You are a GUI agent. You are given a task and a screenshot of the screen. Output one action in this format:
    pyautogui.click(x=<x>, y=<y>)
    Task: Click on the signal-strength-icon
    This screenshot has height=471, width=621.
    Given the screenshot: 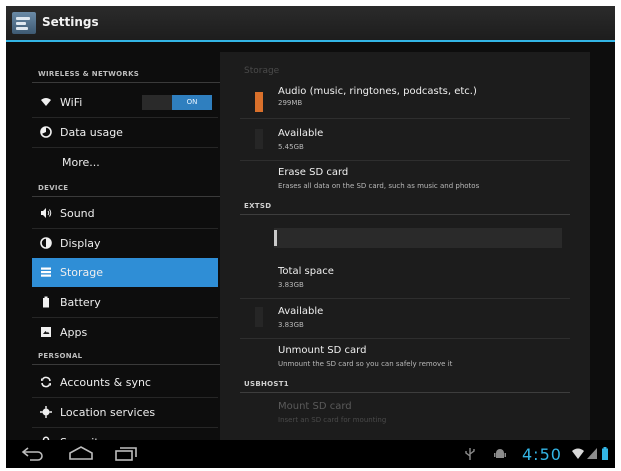 What is the action you would take?
    pyautogui.click(x=592, y=453)
    